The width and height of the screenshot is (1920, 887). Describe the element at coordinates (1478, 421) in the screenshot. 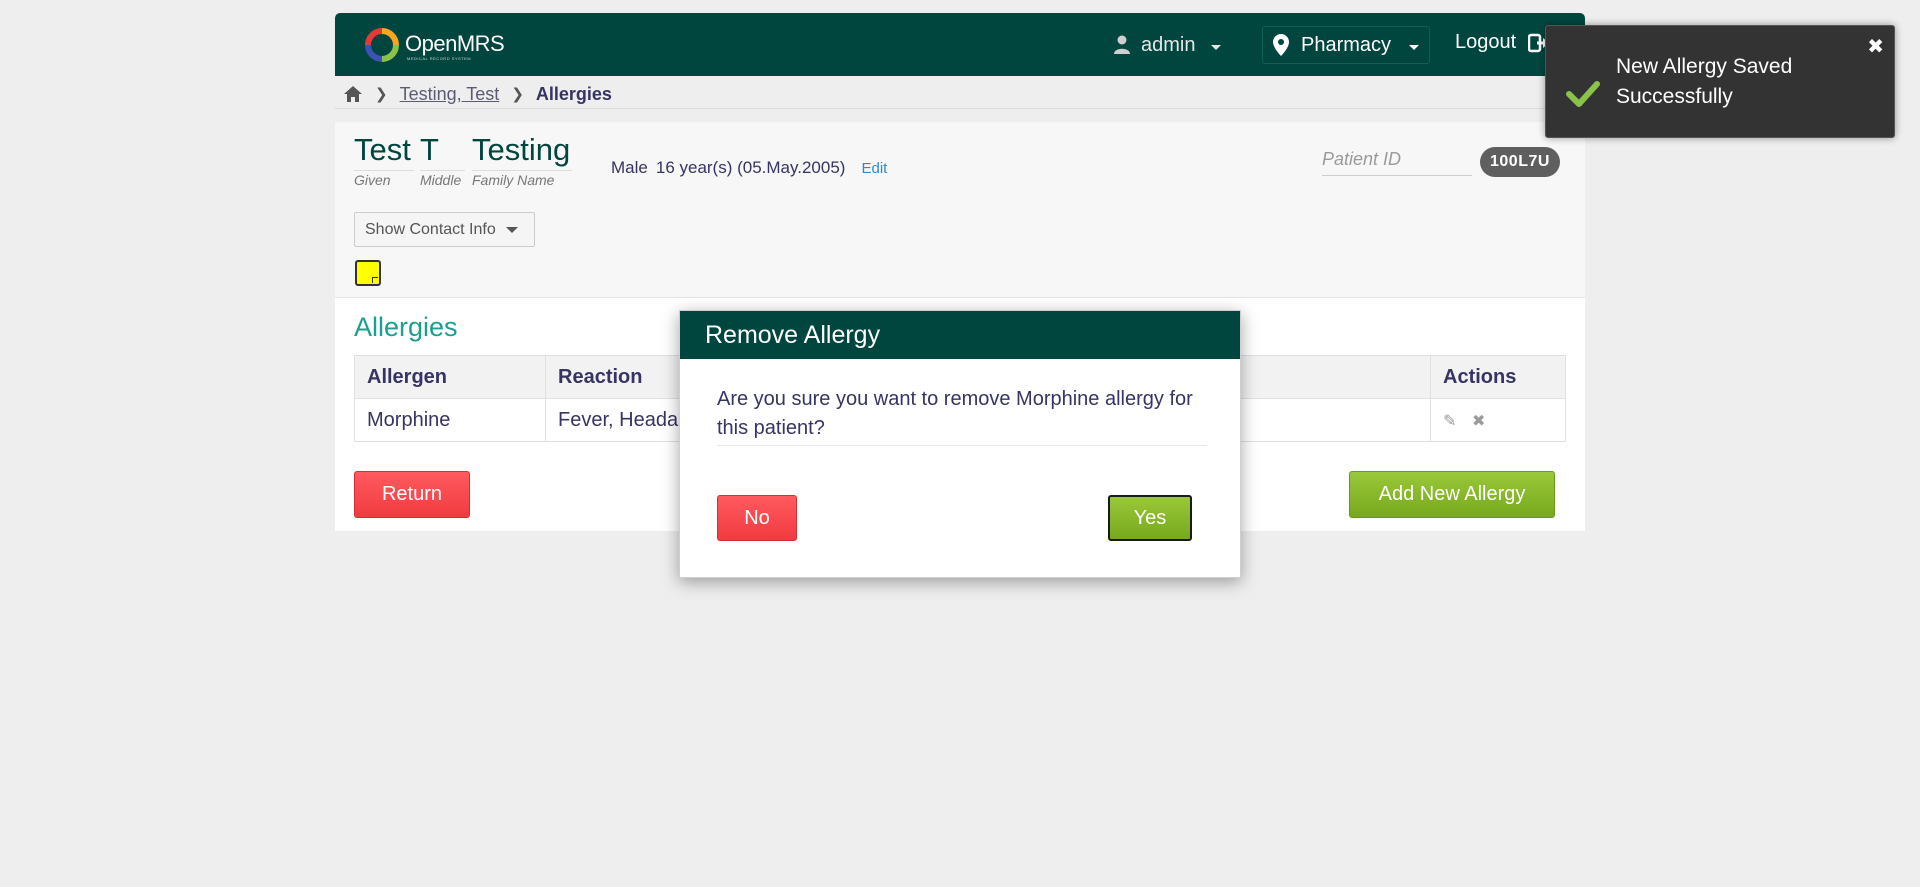

I see `remove-icon: ✖` at that location.